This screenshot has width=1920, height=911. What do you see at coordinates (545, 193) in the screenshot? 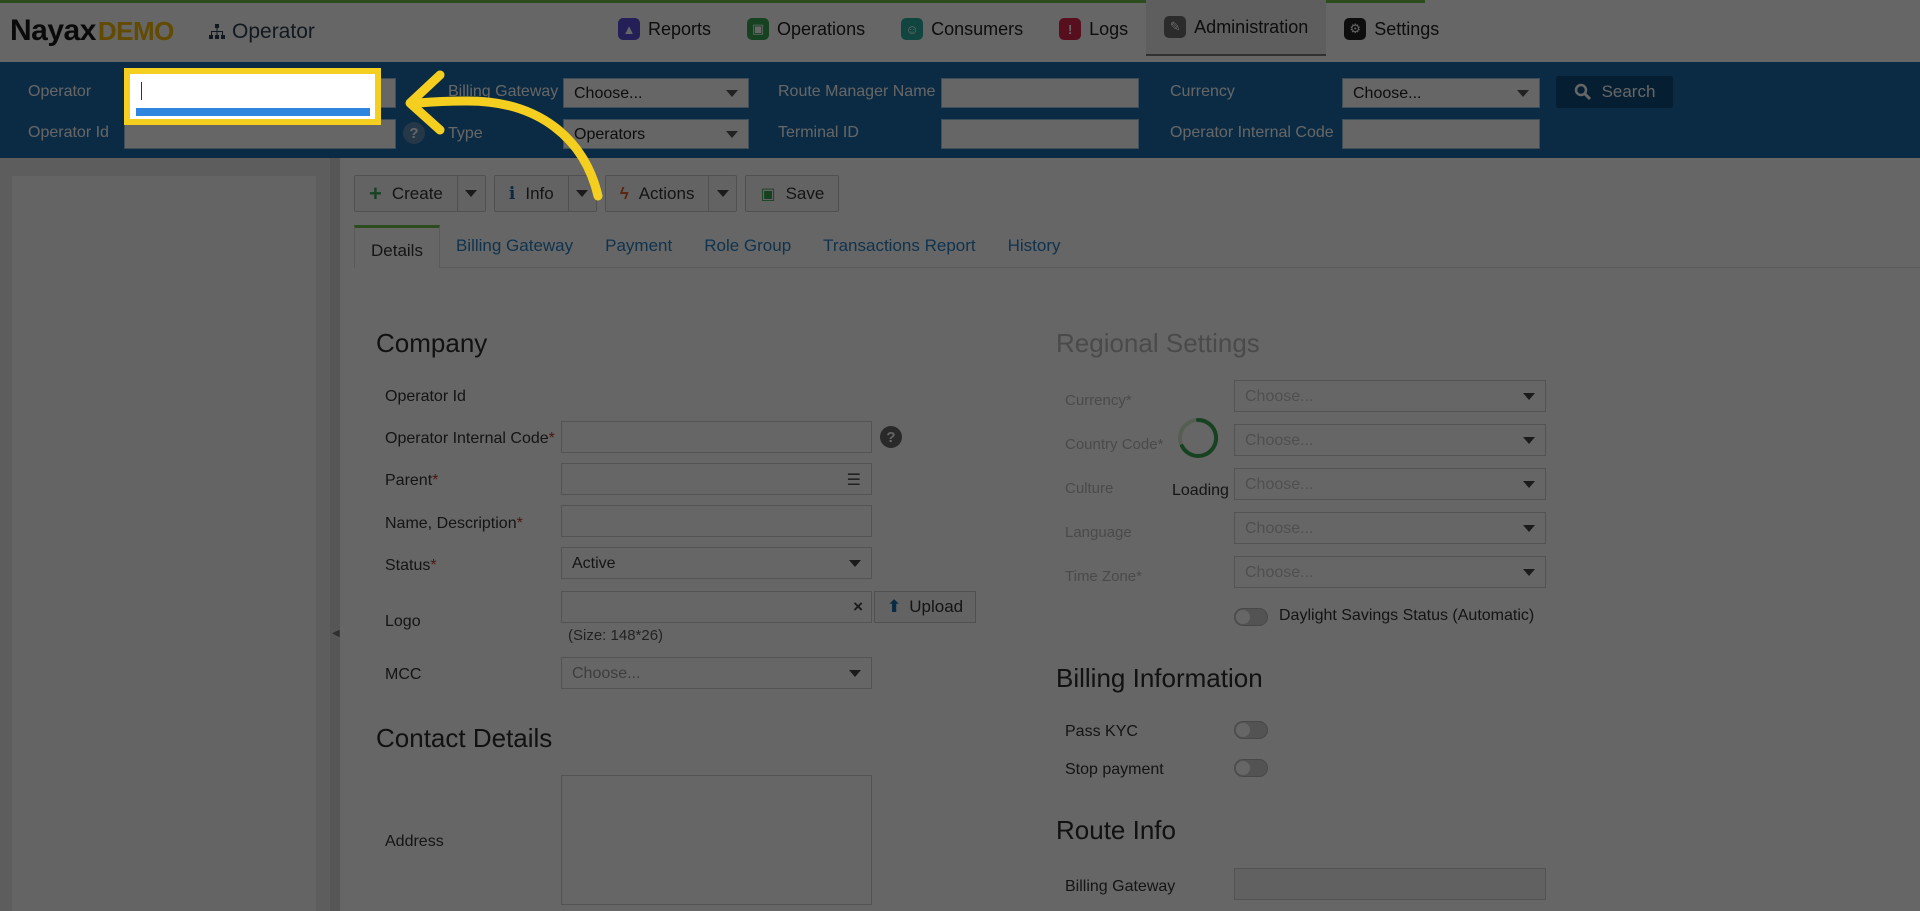
I see `info-button: i Info` at bounding box center [545, 193].